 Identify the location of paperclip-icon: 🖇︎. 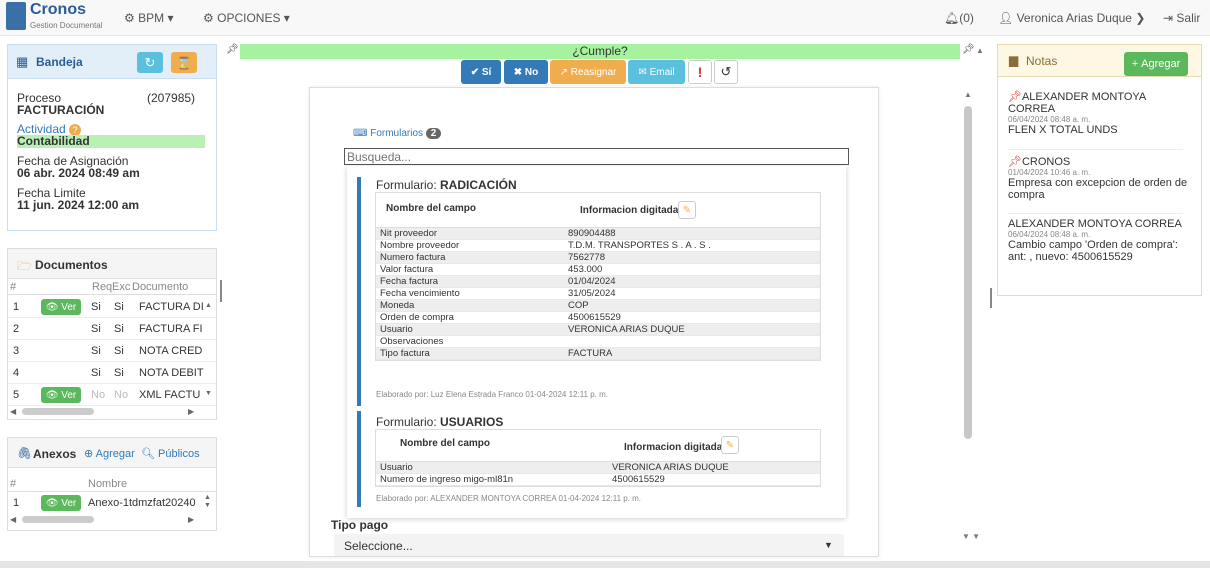
(25, 453).